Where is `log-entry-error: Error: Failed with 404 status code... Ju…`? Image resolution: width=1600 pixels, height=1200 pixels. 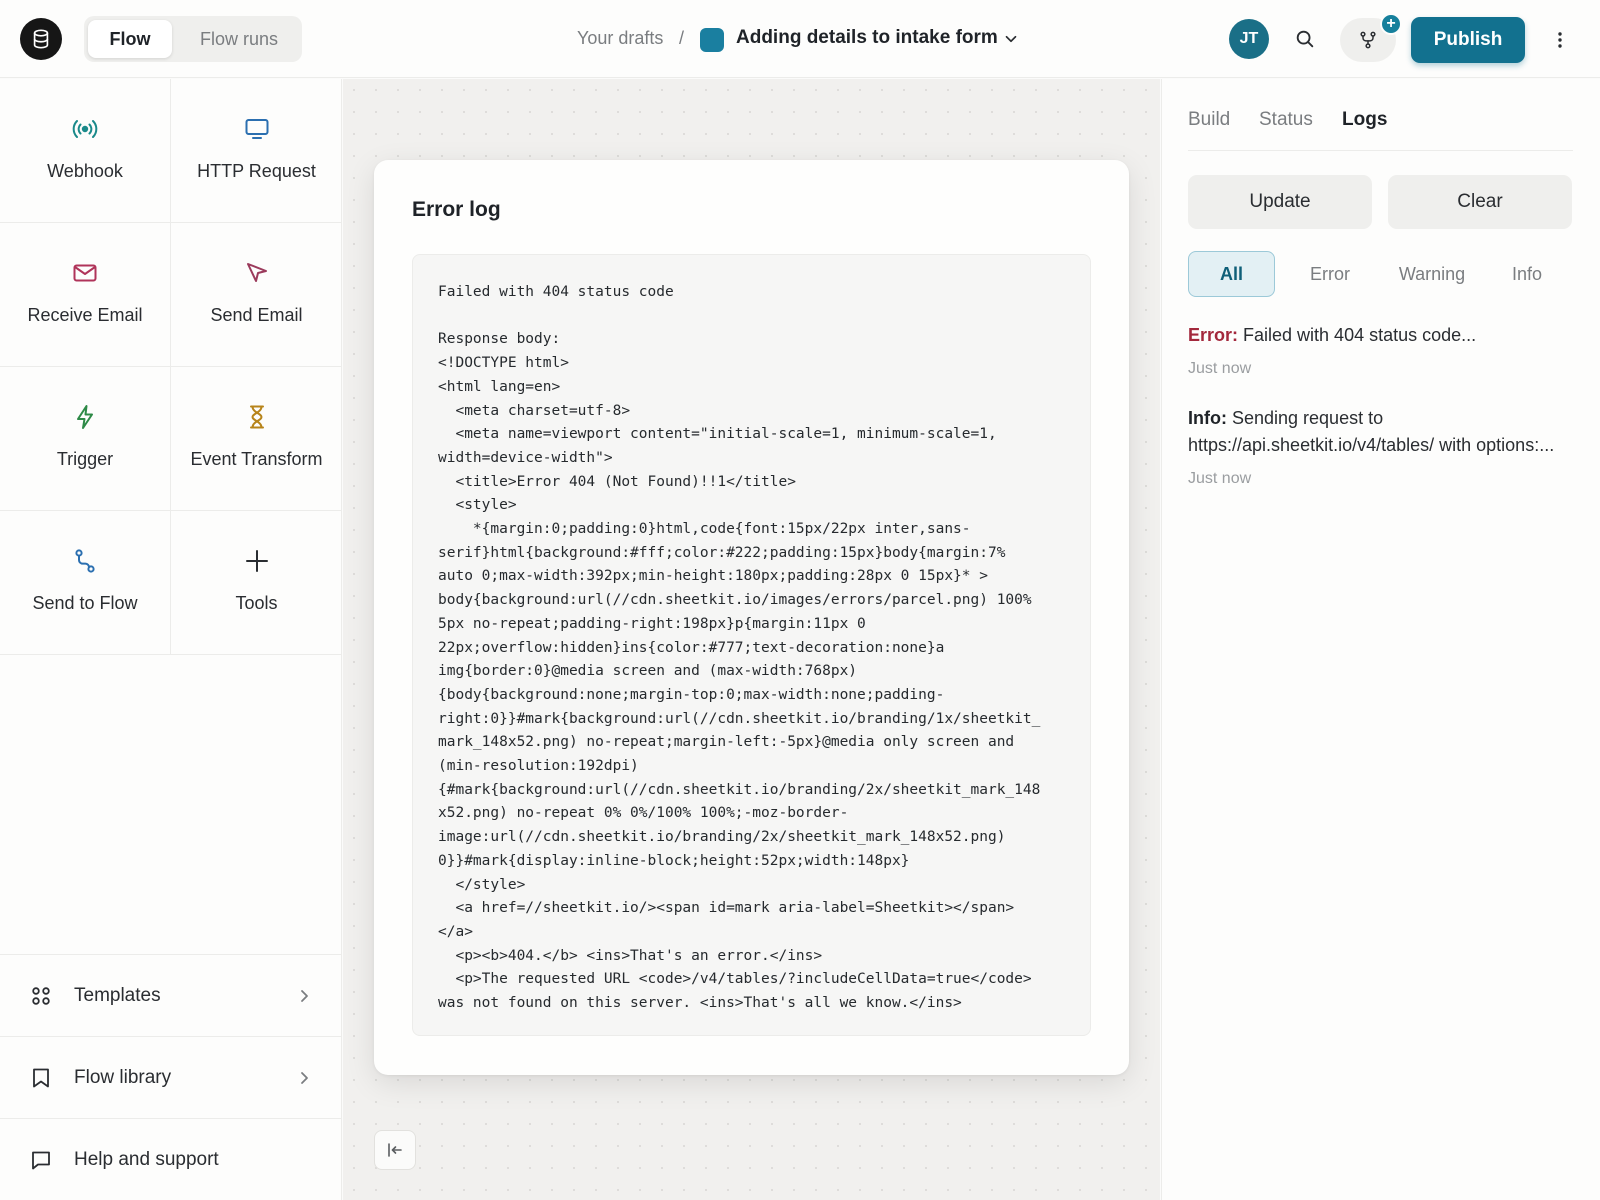
log-entry-error: Error: Failed with 404 status code... Ju… is located at coordinates (1383, 352).